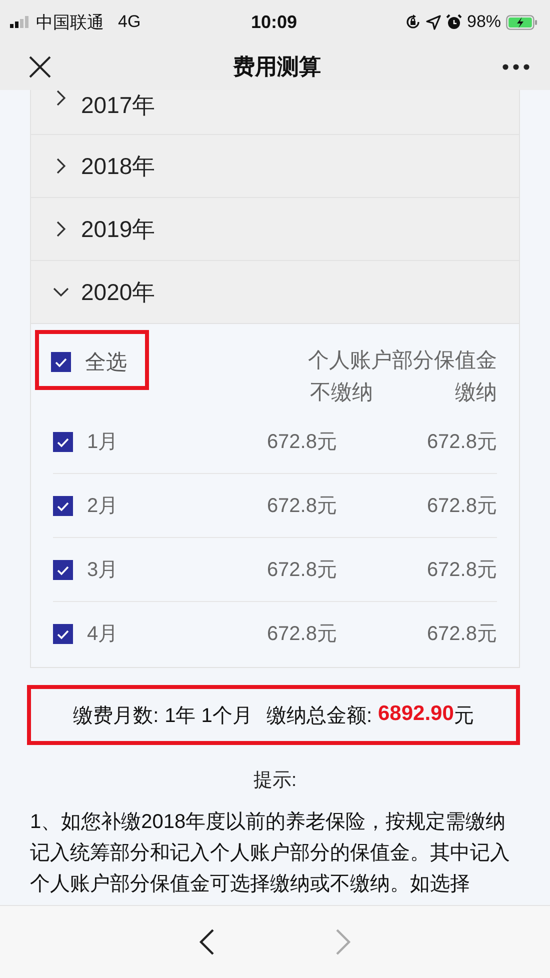 The image size is (550, 978). I want to click on year-section-header: 2019年, so click(118, 229).